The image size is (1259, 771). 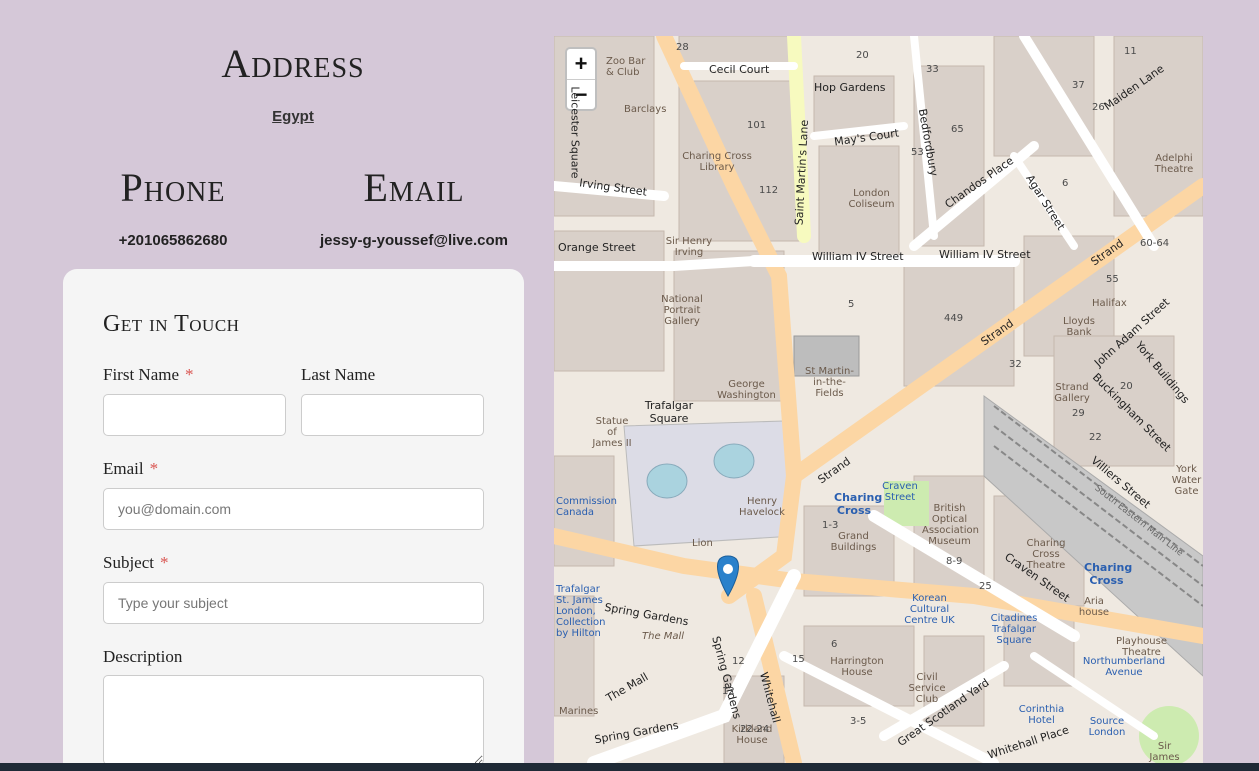 What do you see at coordinates (985, 586) in the screenshot?
I see `house-number: 25` at bounding box center [985, 586].